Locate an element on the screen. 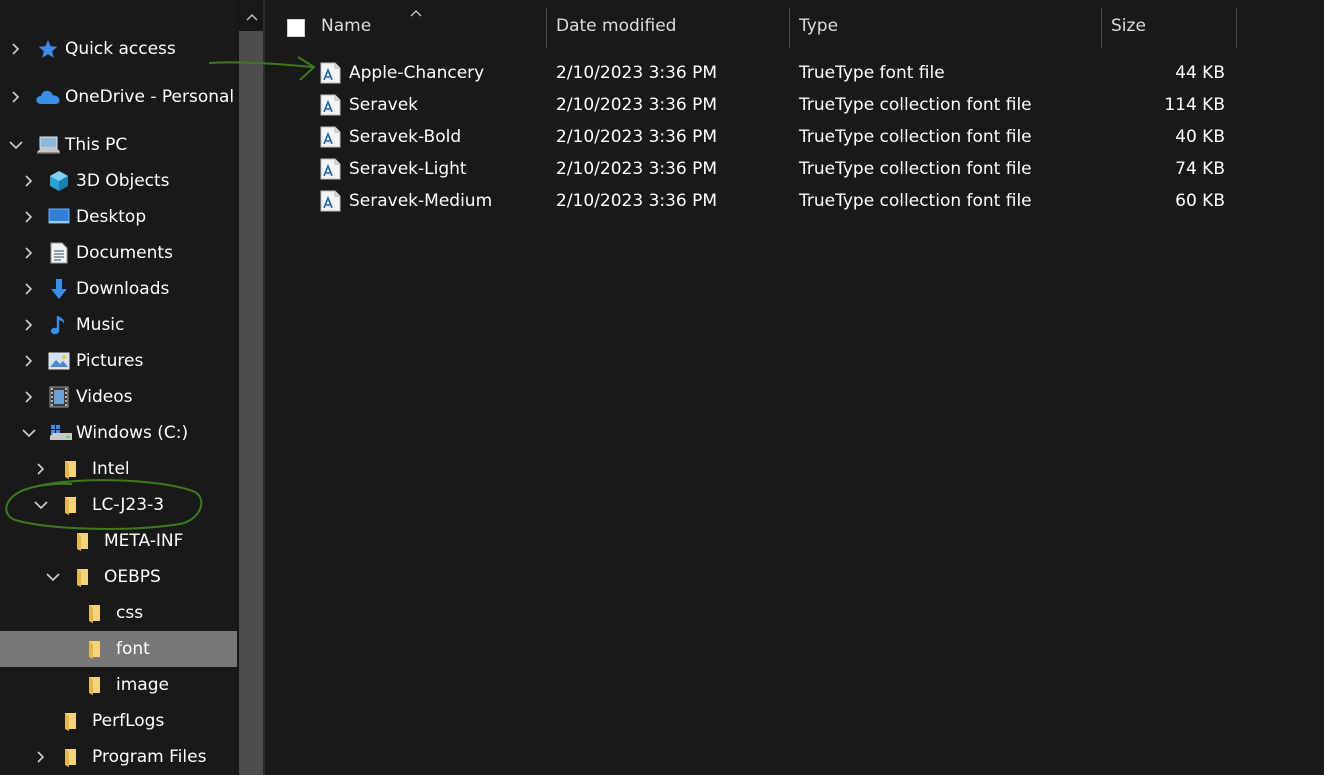 The width and height of the screenshot is (1324, 775). drive-icon is located at coordinates (61, 433).